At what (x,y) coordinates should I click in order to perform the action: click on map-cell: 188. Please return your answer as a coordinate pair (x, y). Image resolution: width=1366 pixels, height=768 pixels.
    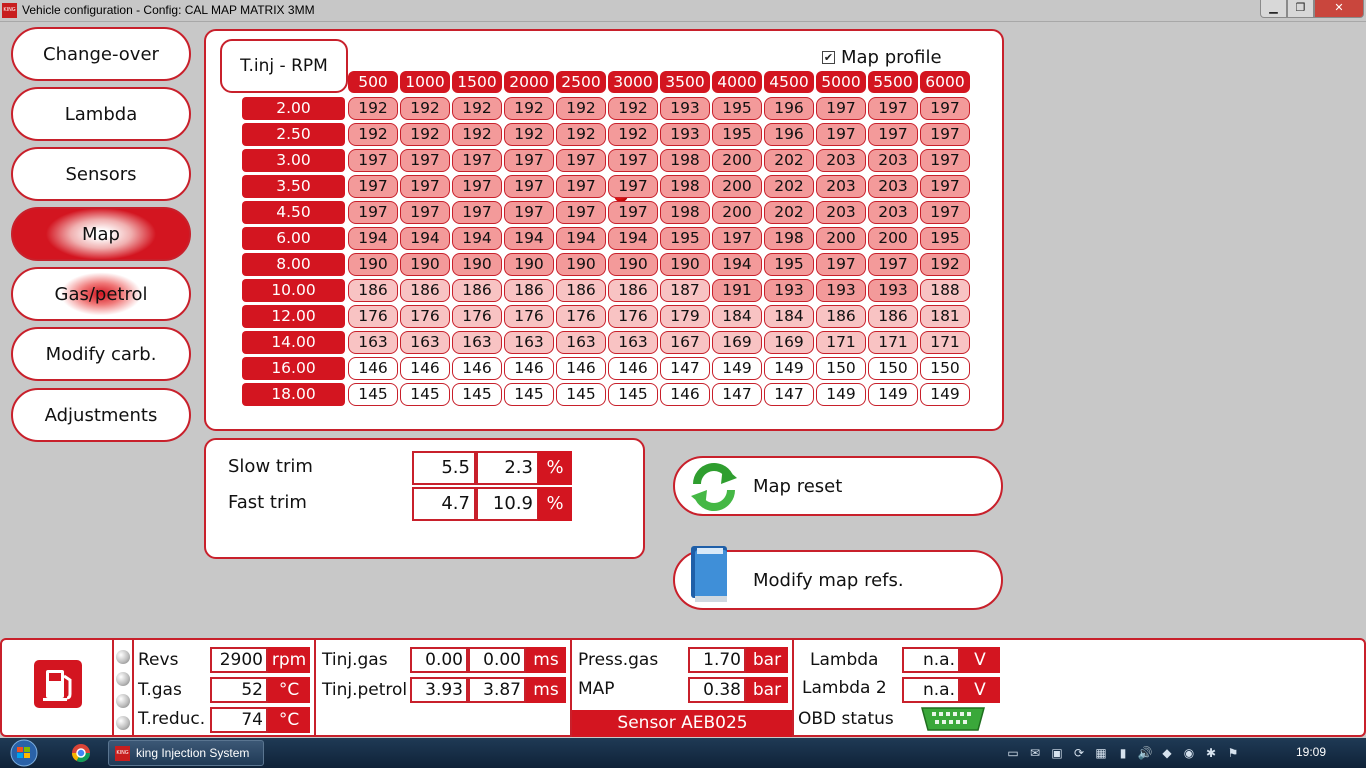
    Looking at the image, I should click on (945, 290).